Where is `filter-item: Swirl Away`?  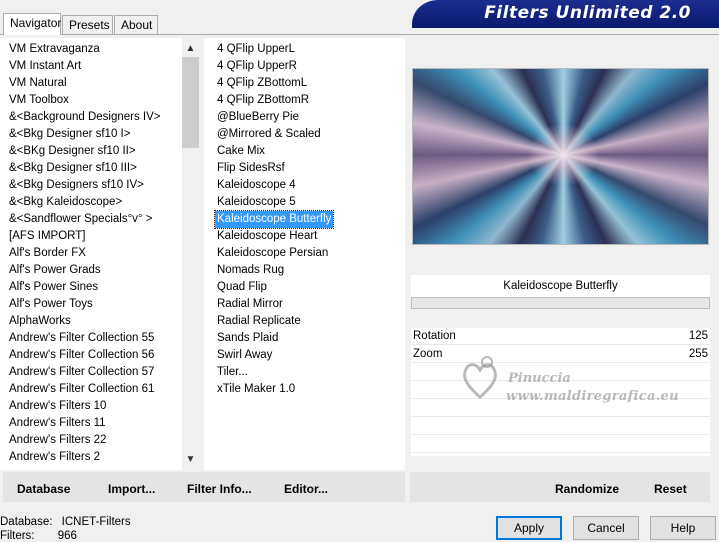
filter-item: Swirl Away is located at coordinates (240, 355).